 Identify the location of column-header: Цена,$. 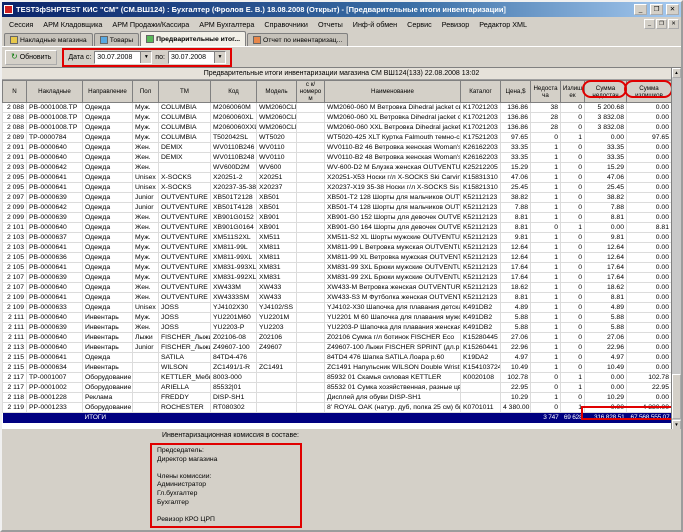
(515, 91).